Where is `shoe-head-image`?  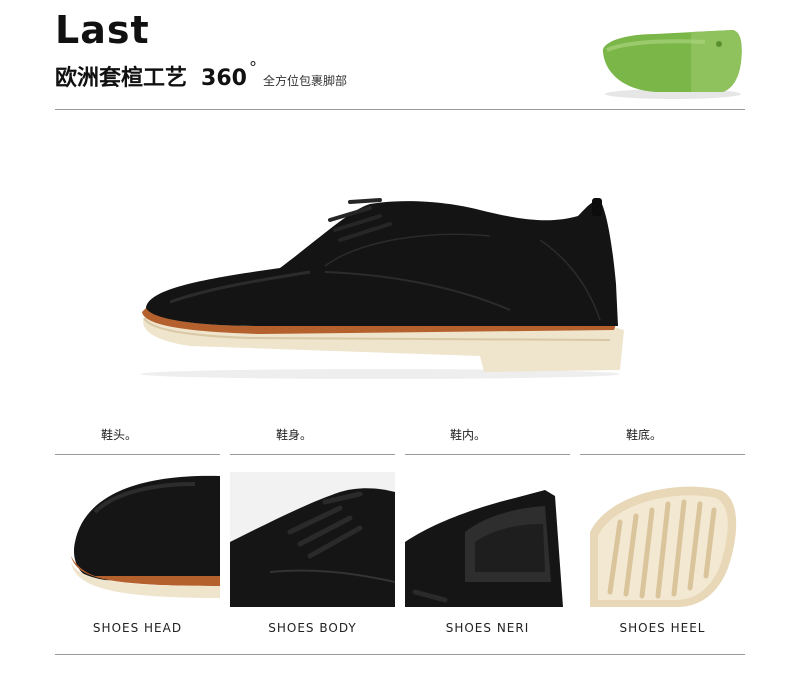 shoe-head-image is located at coordinates (137, 539).